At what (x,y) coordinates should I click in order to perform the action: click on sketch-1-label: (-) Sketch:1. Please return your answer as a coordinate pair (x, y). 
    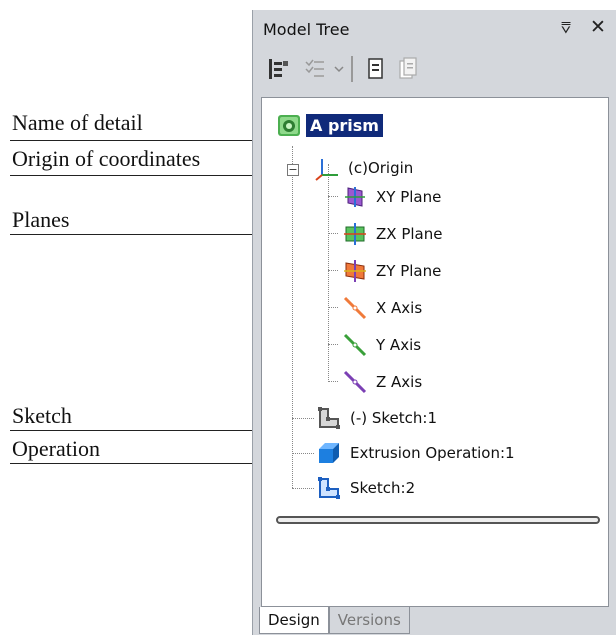
    Looking at the image, I should click on (394, 418).